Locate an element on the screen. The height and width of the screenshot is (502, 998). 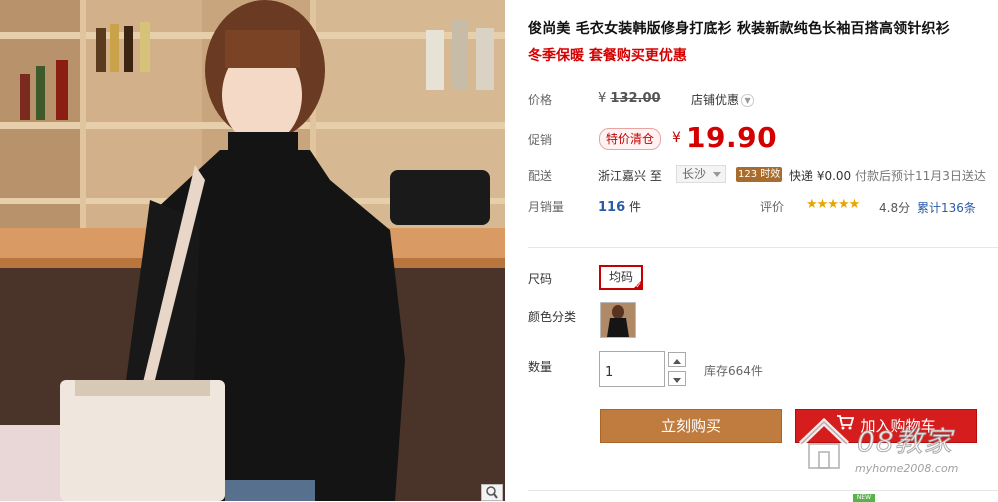
shop-discount-dropdown: 店铺优惠 ▼ is located at coordinates (723, 99).